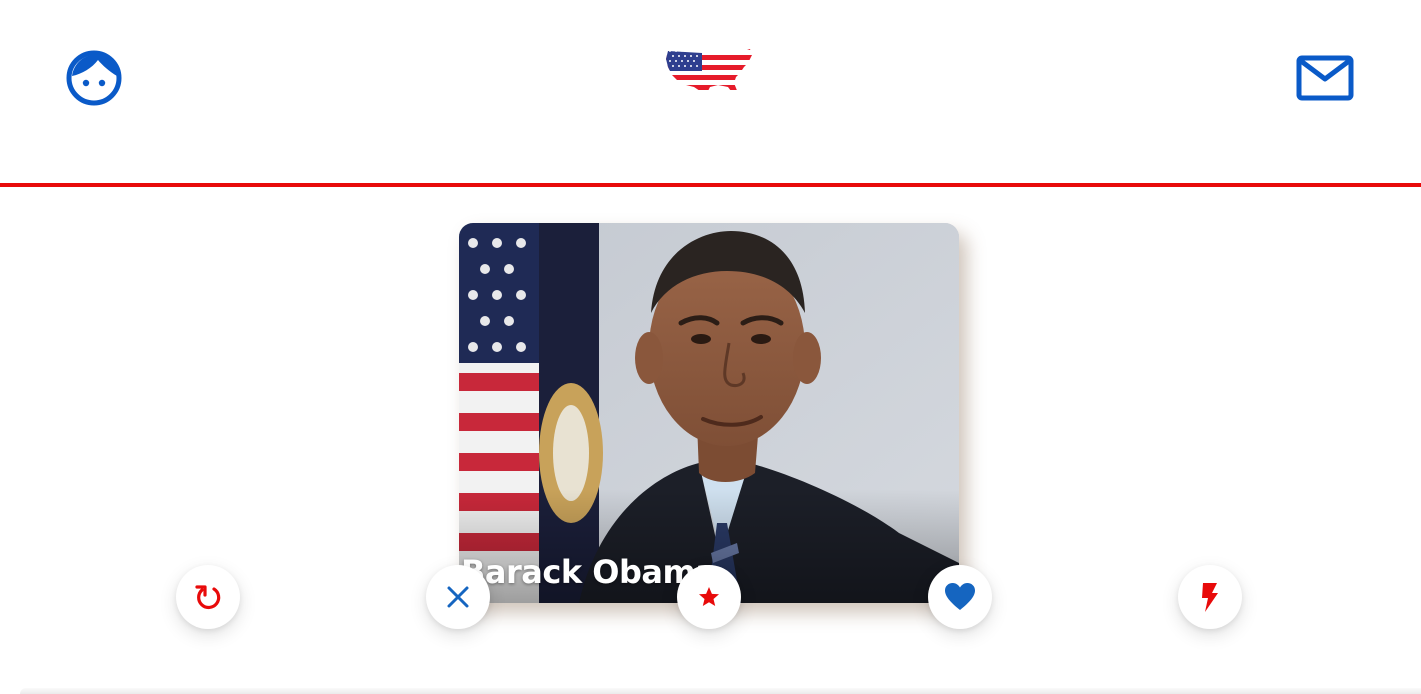 This screenshot has height=694, width=1421. I want to click on undo-button, so click(208, 597).